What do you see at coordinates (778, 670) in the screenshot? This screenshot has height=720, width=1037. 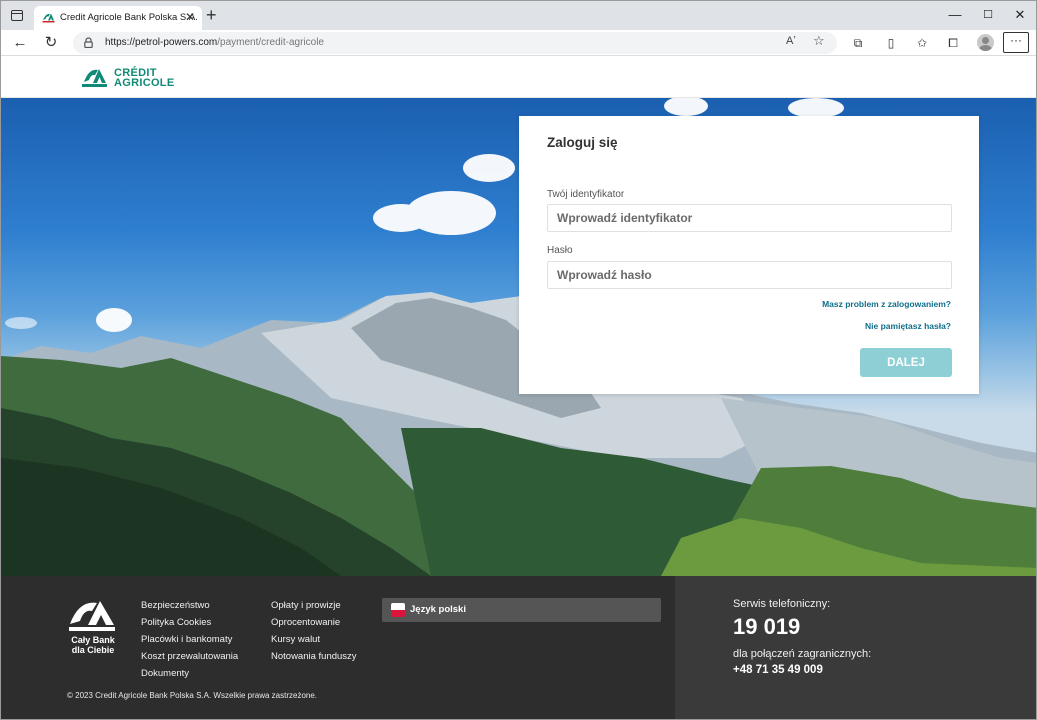 I see `international-phone-number: +48 71 35 49 009` at bounding box center [778, 670].